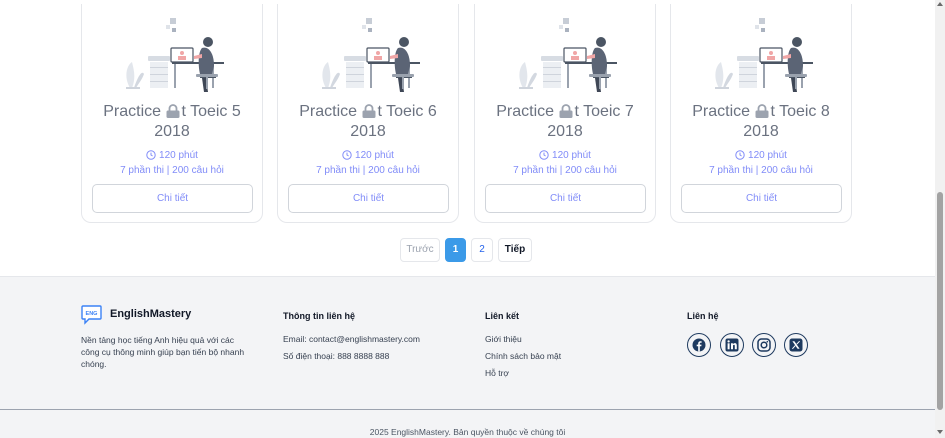  Describe the element at coordinates (211, 111) in the screenshot. I see `card-title-part: t Toeic 5` at that location.